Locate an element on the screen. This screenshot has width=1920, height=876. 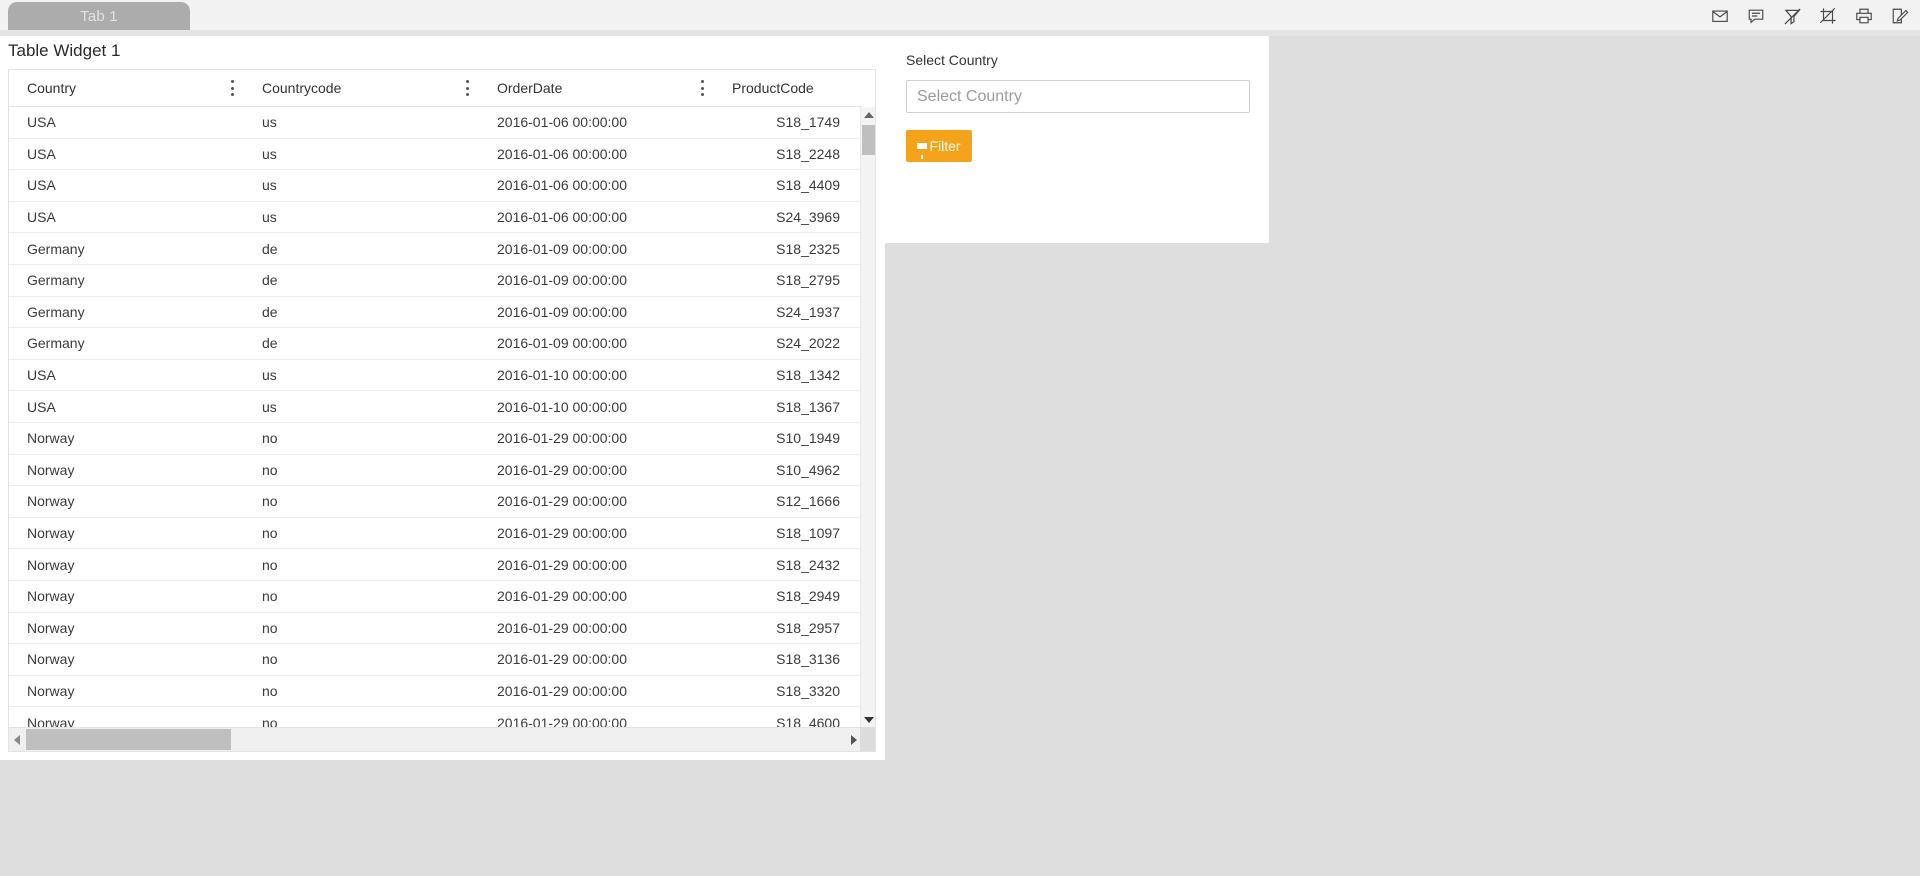
filter-button: Filter is located at coordinates (939, 146).